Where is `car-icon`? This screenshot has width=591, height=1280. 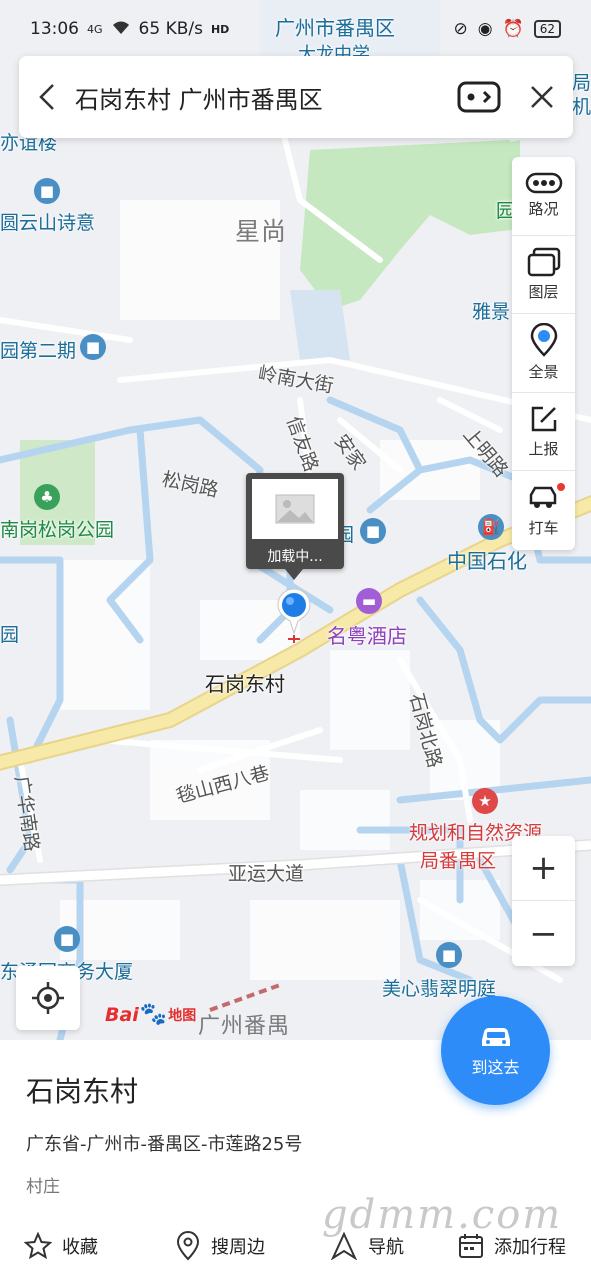 car-icon is located at coordinates (495, 1036).